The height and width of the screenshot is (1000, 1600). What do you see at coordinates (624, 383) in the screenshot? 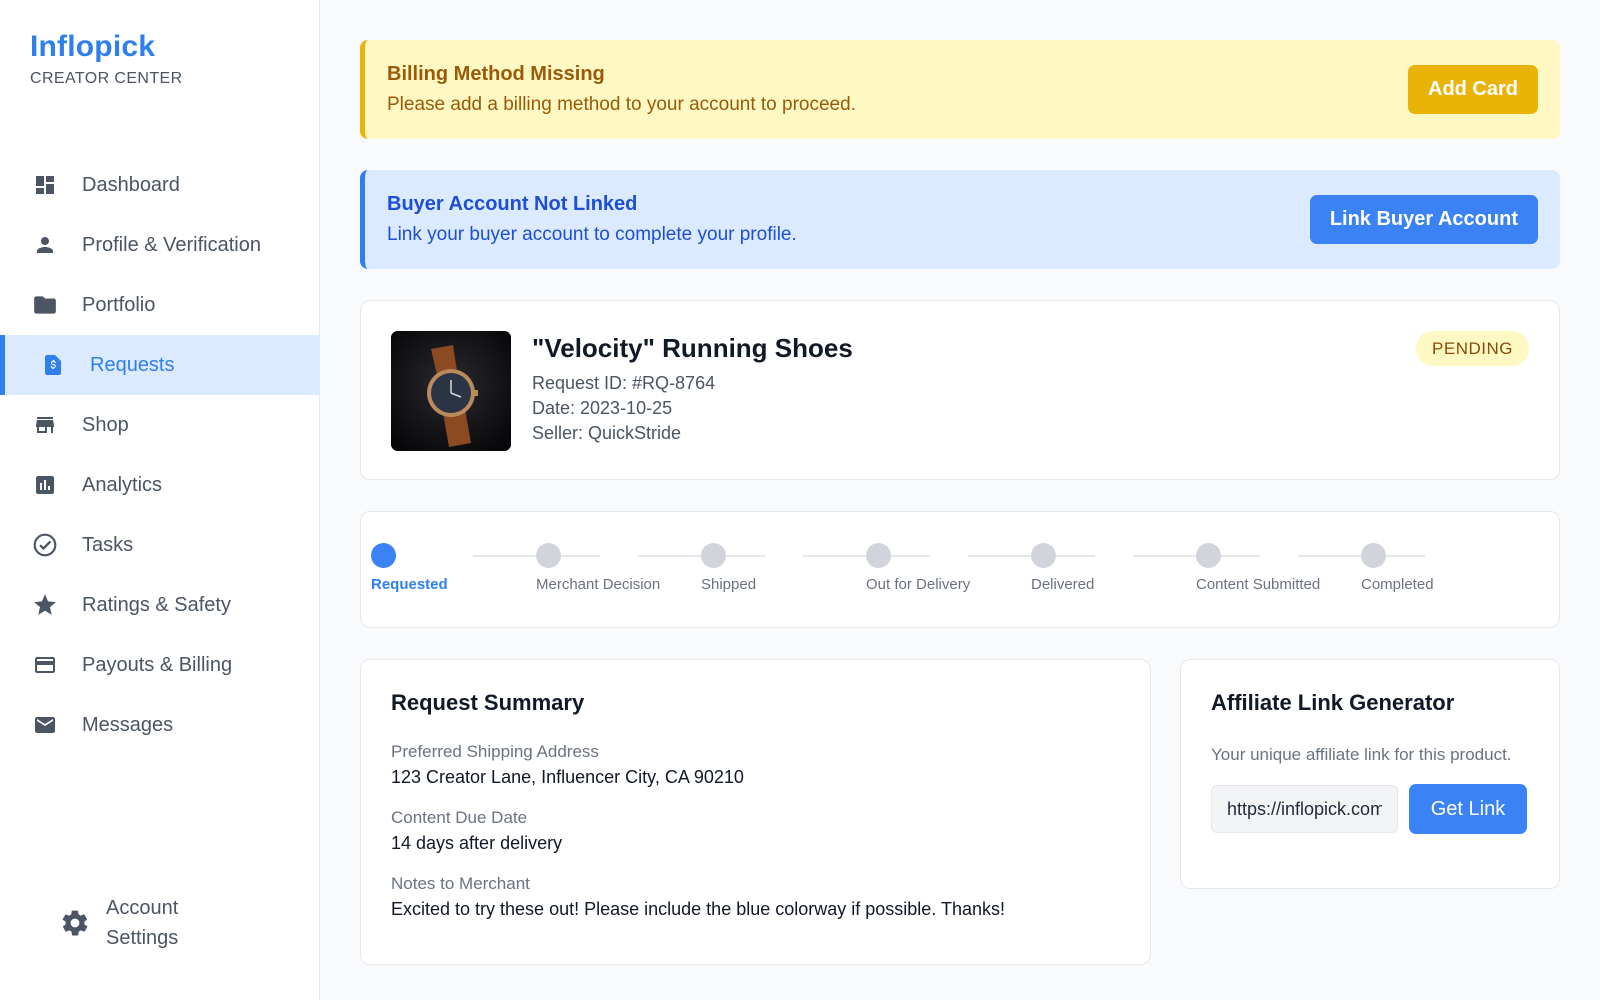
I see `request-id: Request ID: #RQ-8764` at bounding box center [624, 383].